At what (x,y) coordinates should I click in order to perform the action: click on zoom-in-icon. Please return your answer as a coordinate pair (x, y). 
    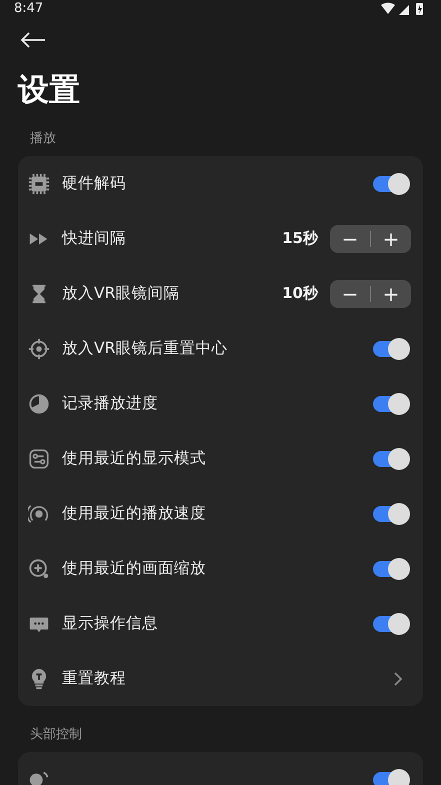
    Looking at the image, I should click on (39, 569).